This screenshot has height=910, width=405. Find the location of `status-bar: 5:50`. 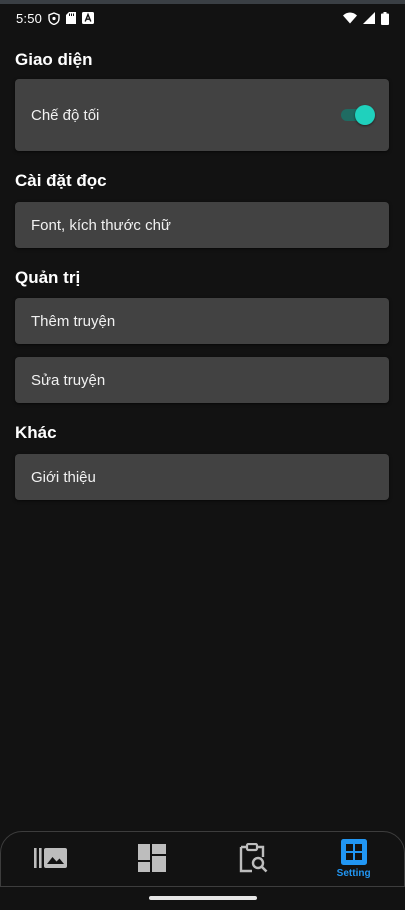

status-bar: 5:50 is located at coordinates (202, 18).